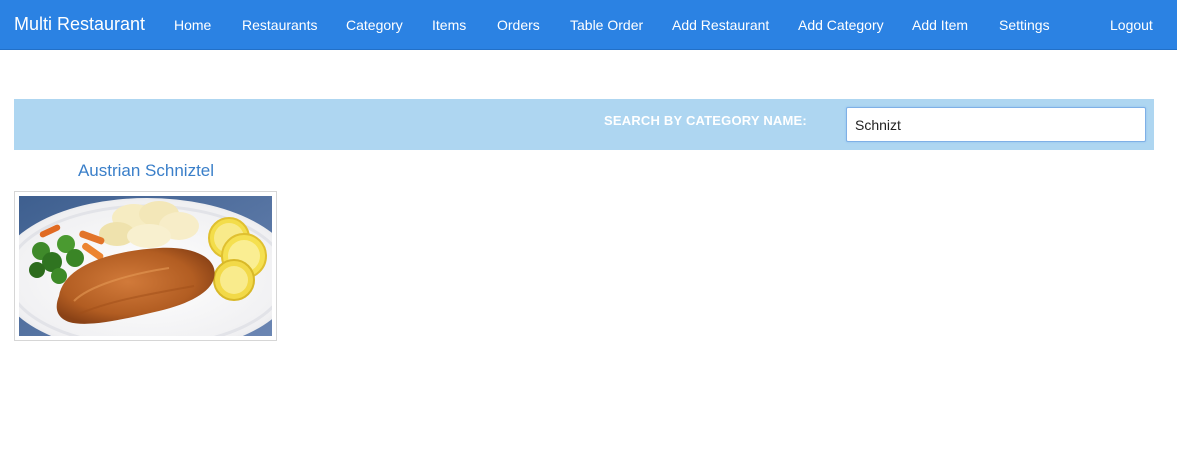 The width and height of the screenshot is (1177, 472). What do you see at coordinates (192, 25) in the screenshot?
I see `nav-home: Home` at bounding box center [192, 25].